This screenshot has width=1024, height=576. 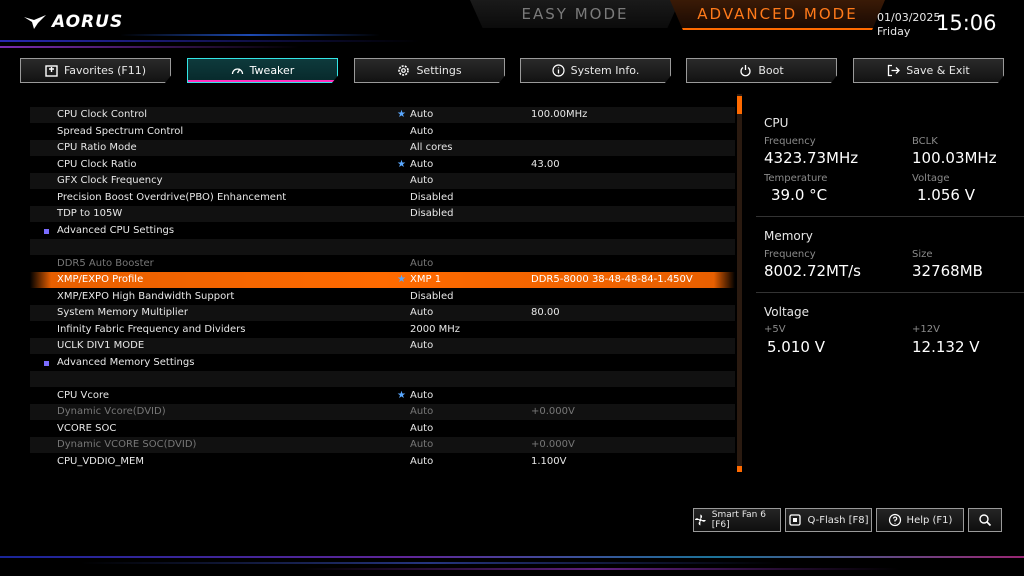 I want to click on tab-label: Favorites (F11), so click(x=105, y=70).